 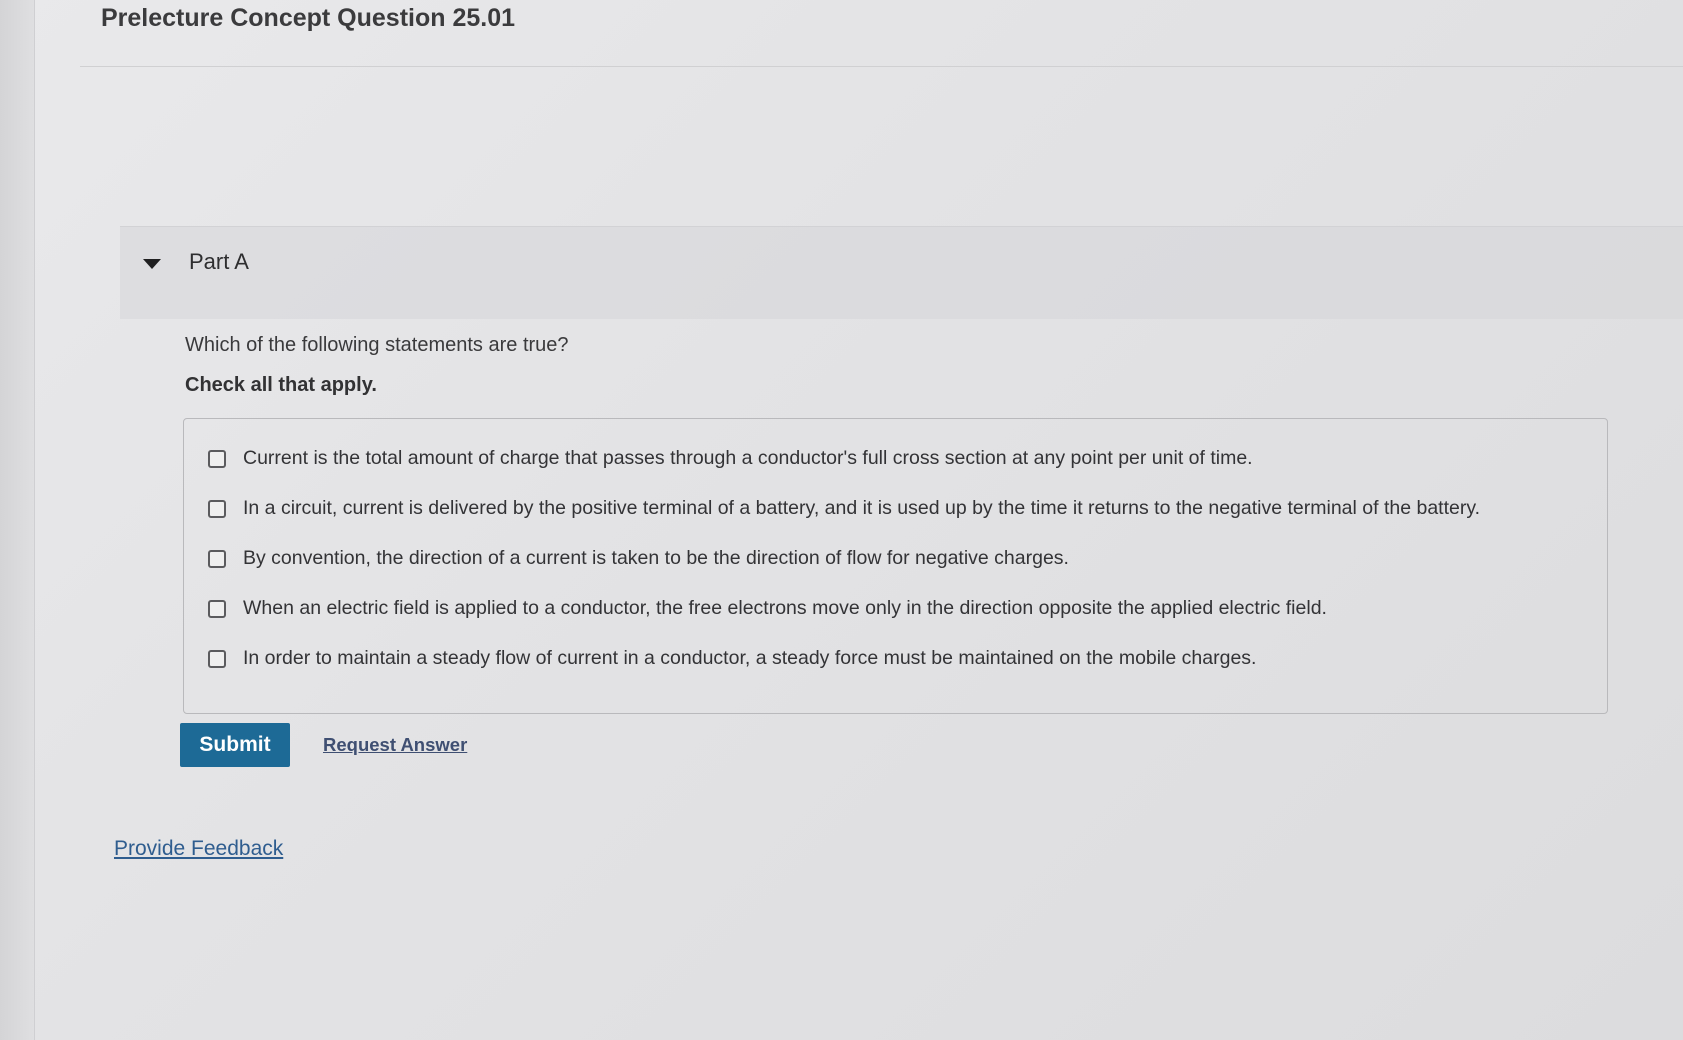 I want to click on caret-down-icon, so click(x=152, y=264).